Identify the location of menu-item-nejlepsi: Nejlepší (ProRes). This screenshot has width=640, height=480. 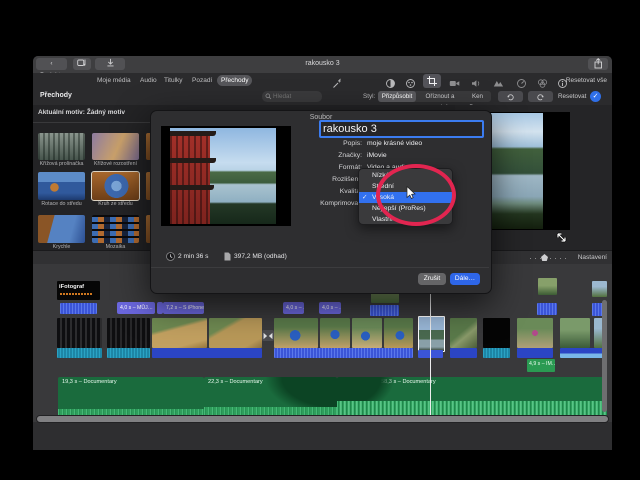
(405, 208).